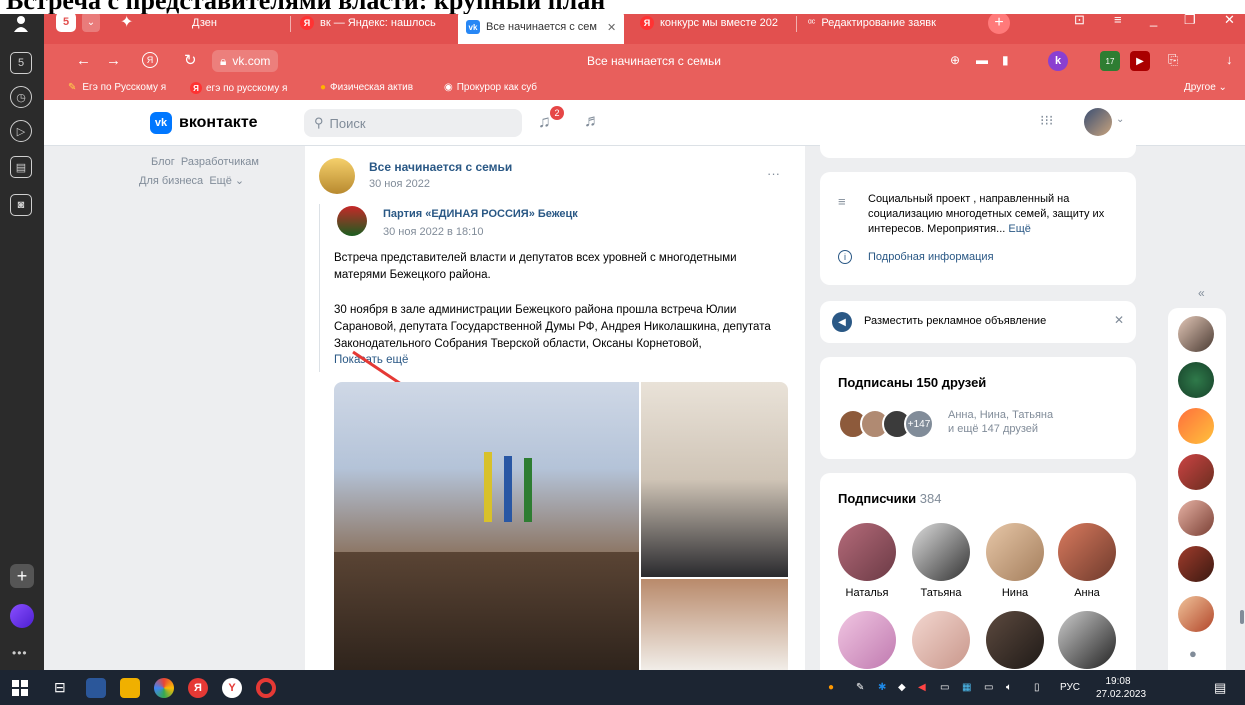 The width and height of the screenshot is (1245, 705). I want to click on back-icon: ←, so click(83, 60).